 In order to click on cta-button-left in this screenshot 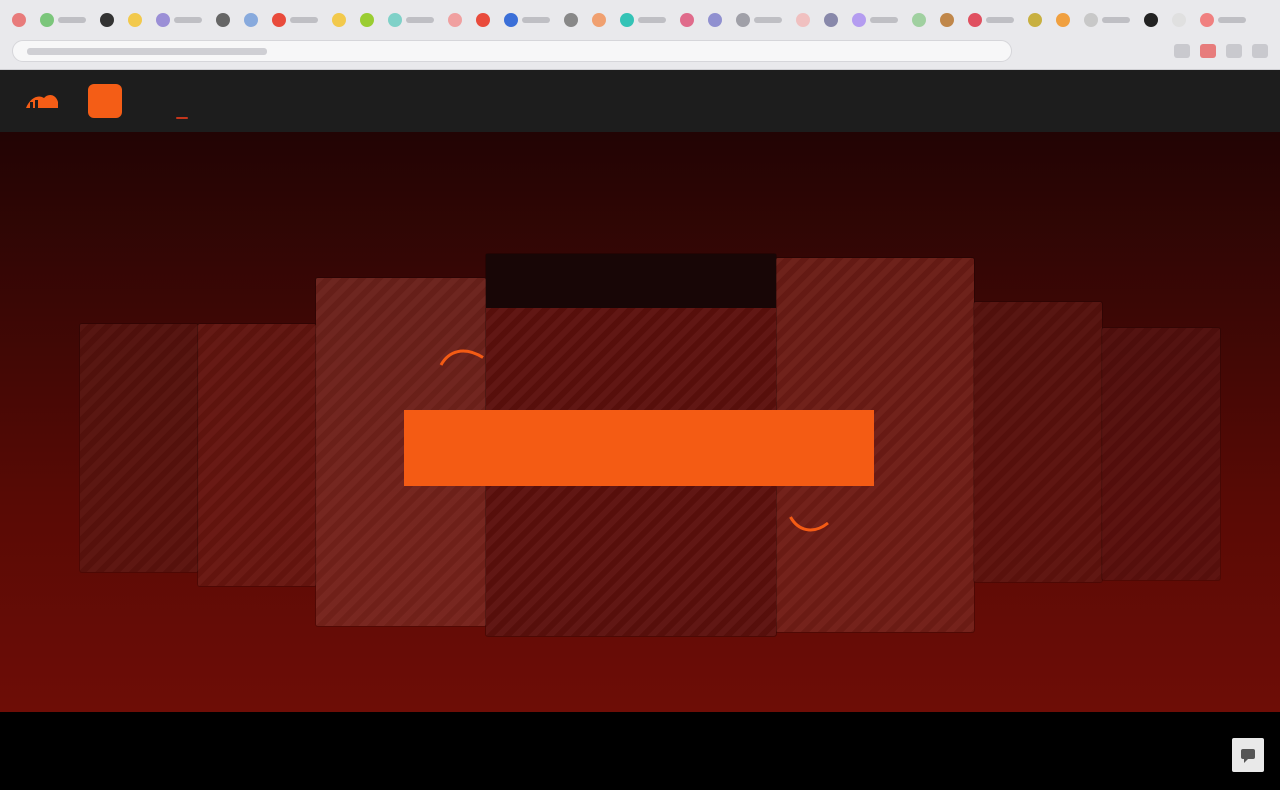, I will do `click(522, 448)`.